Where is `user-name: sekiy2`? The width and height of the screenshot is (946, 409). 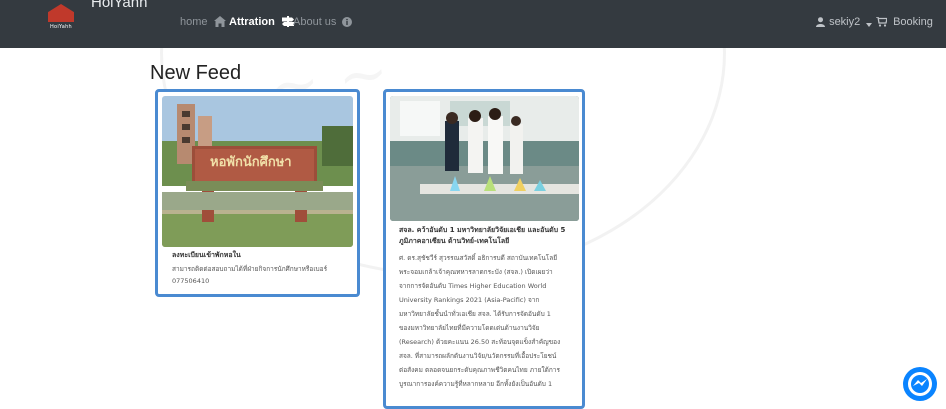
user-name: sekiy2 is located at coordinates (845, 22).